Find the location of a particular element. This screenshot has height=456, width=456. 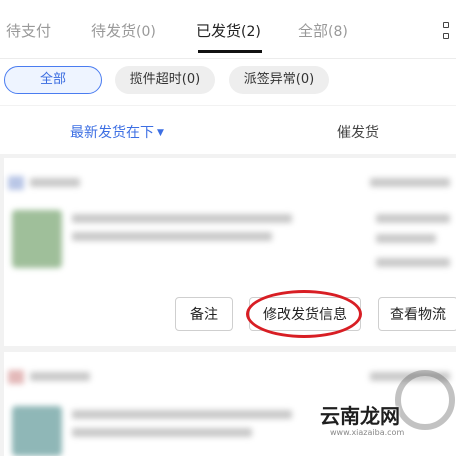

tab-pending-payment: 待支付 is located at coordinates (28, 30).